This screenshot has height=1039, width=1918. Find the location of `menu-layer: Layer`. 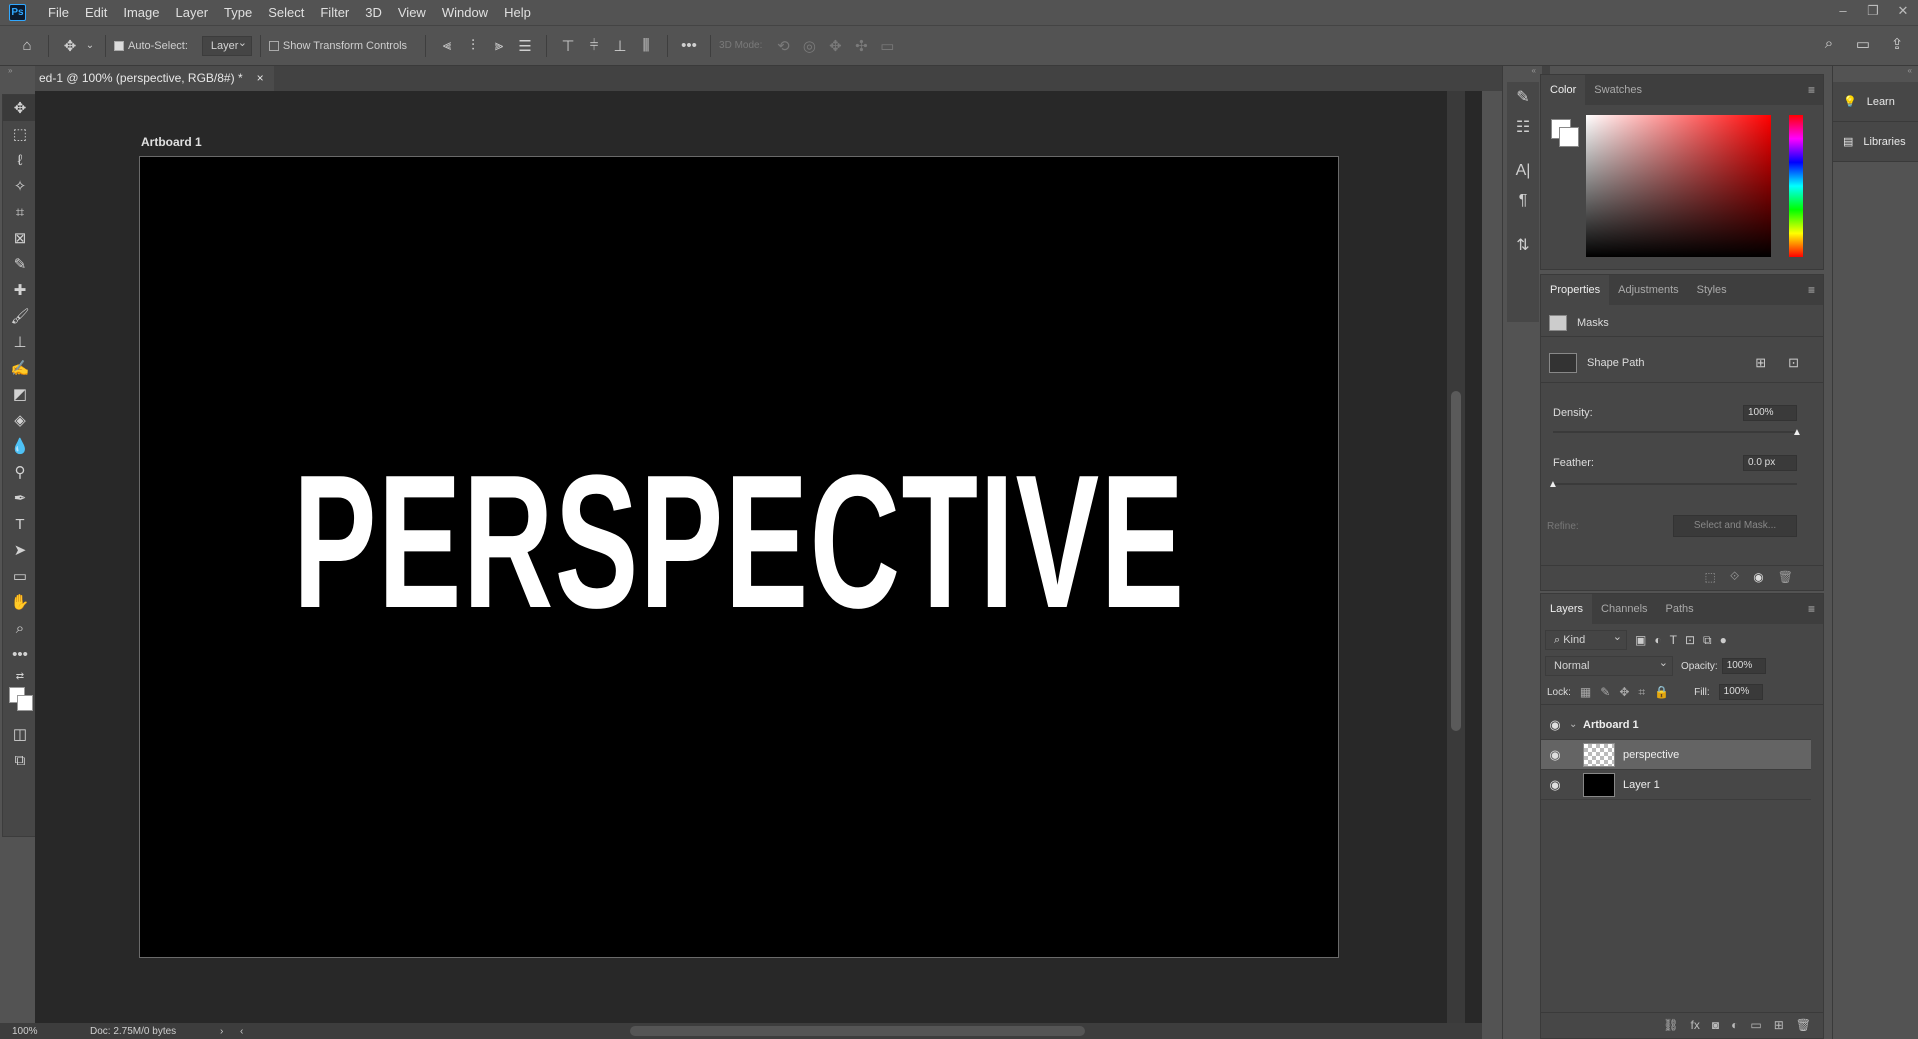

menu-layer: Layer is located at coordinates (192, 12).